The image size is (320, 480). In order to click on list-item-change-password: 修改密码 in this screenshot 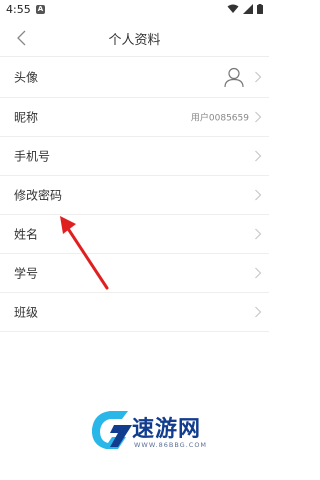, I will do `click(134, 195)`.